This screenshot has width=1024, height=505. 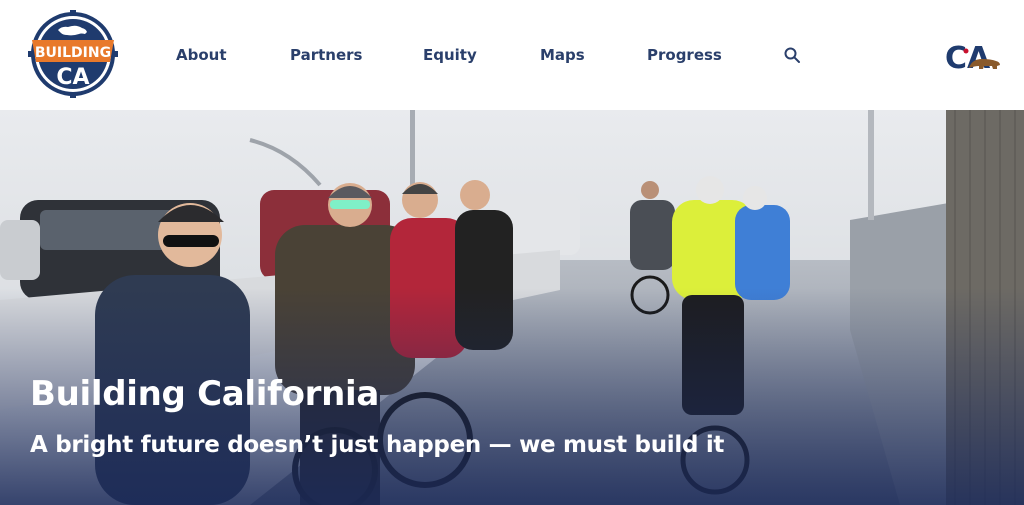 What do you see at coordinates (562, 55) in the screenshot?
I see `nav-maps-link: Maps` at bounding box center [562, 55].